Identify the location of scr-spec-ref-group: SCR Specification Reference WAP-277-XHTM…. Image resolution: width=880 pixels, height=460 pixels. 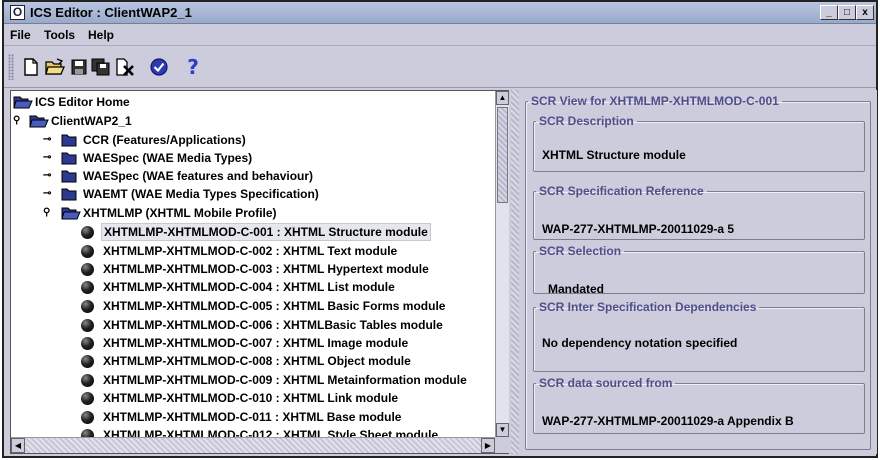
(699, 212).